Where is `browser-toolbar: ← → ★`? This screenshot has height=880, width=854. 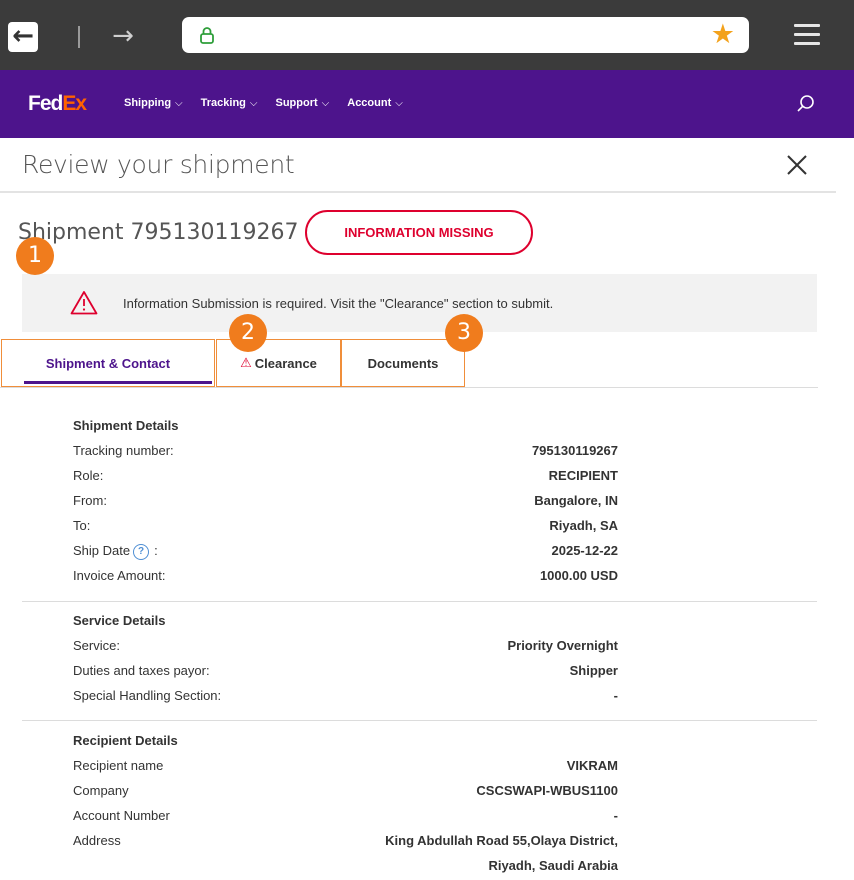 browser-toolbar: ← → ★ is located at coordinates (427, 35).